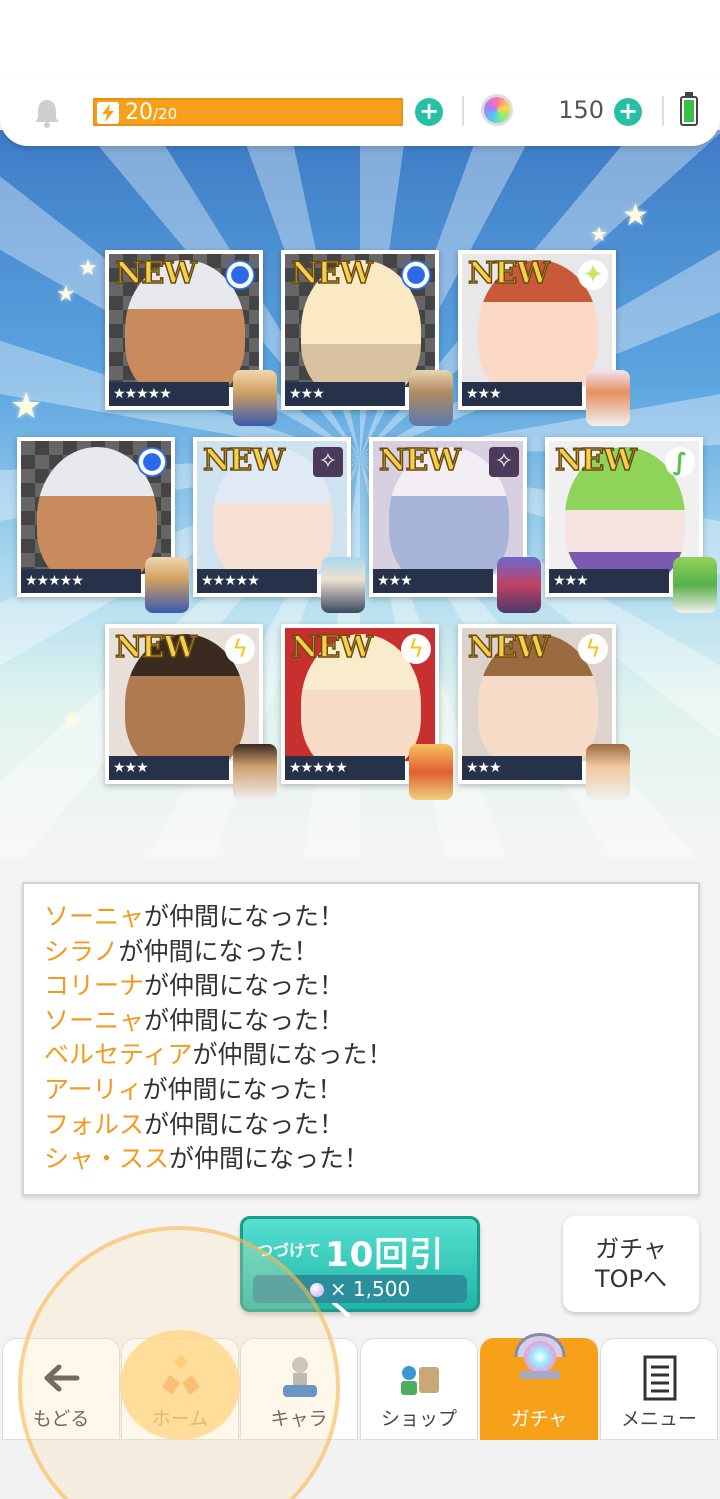 The image size is (720, 1499). What do you see at coordinates (631, 525) in the screenshot?
I see `character-card: NEW ∫ ★★★` at bounding box center [631, 525].